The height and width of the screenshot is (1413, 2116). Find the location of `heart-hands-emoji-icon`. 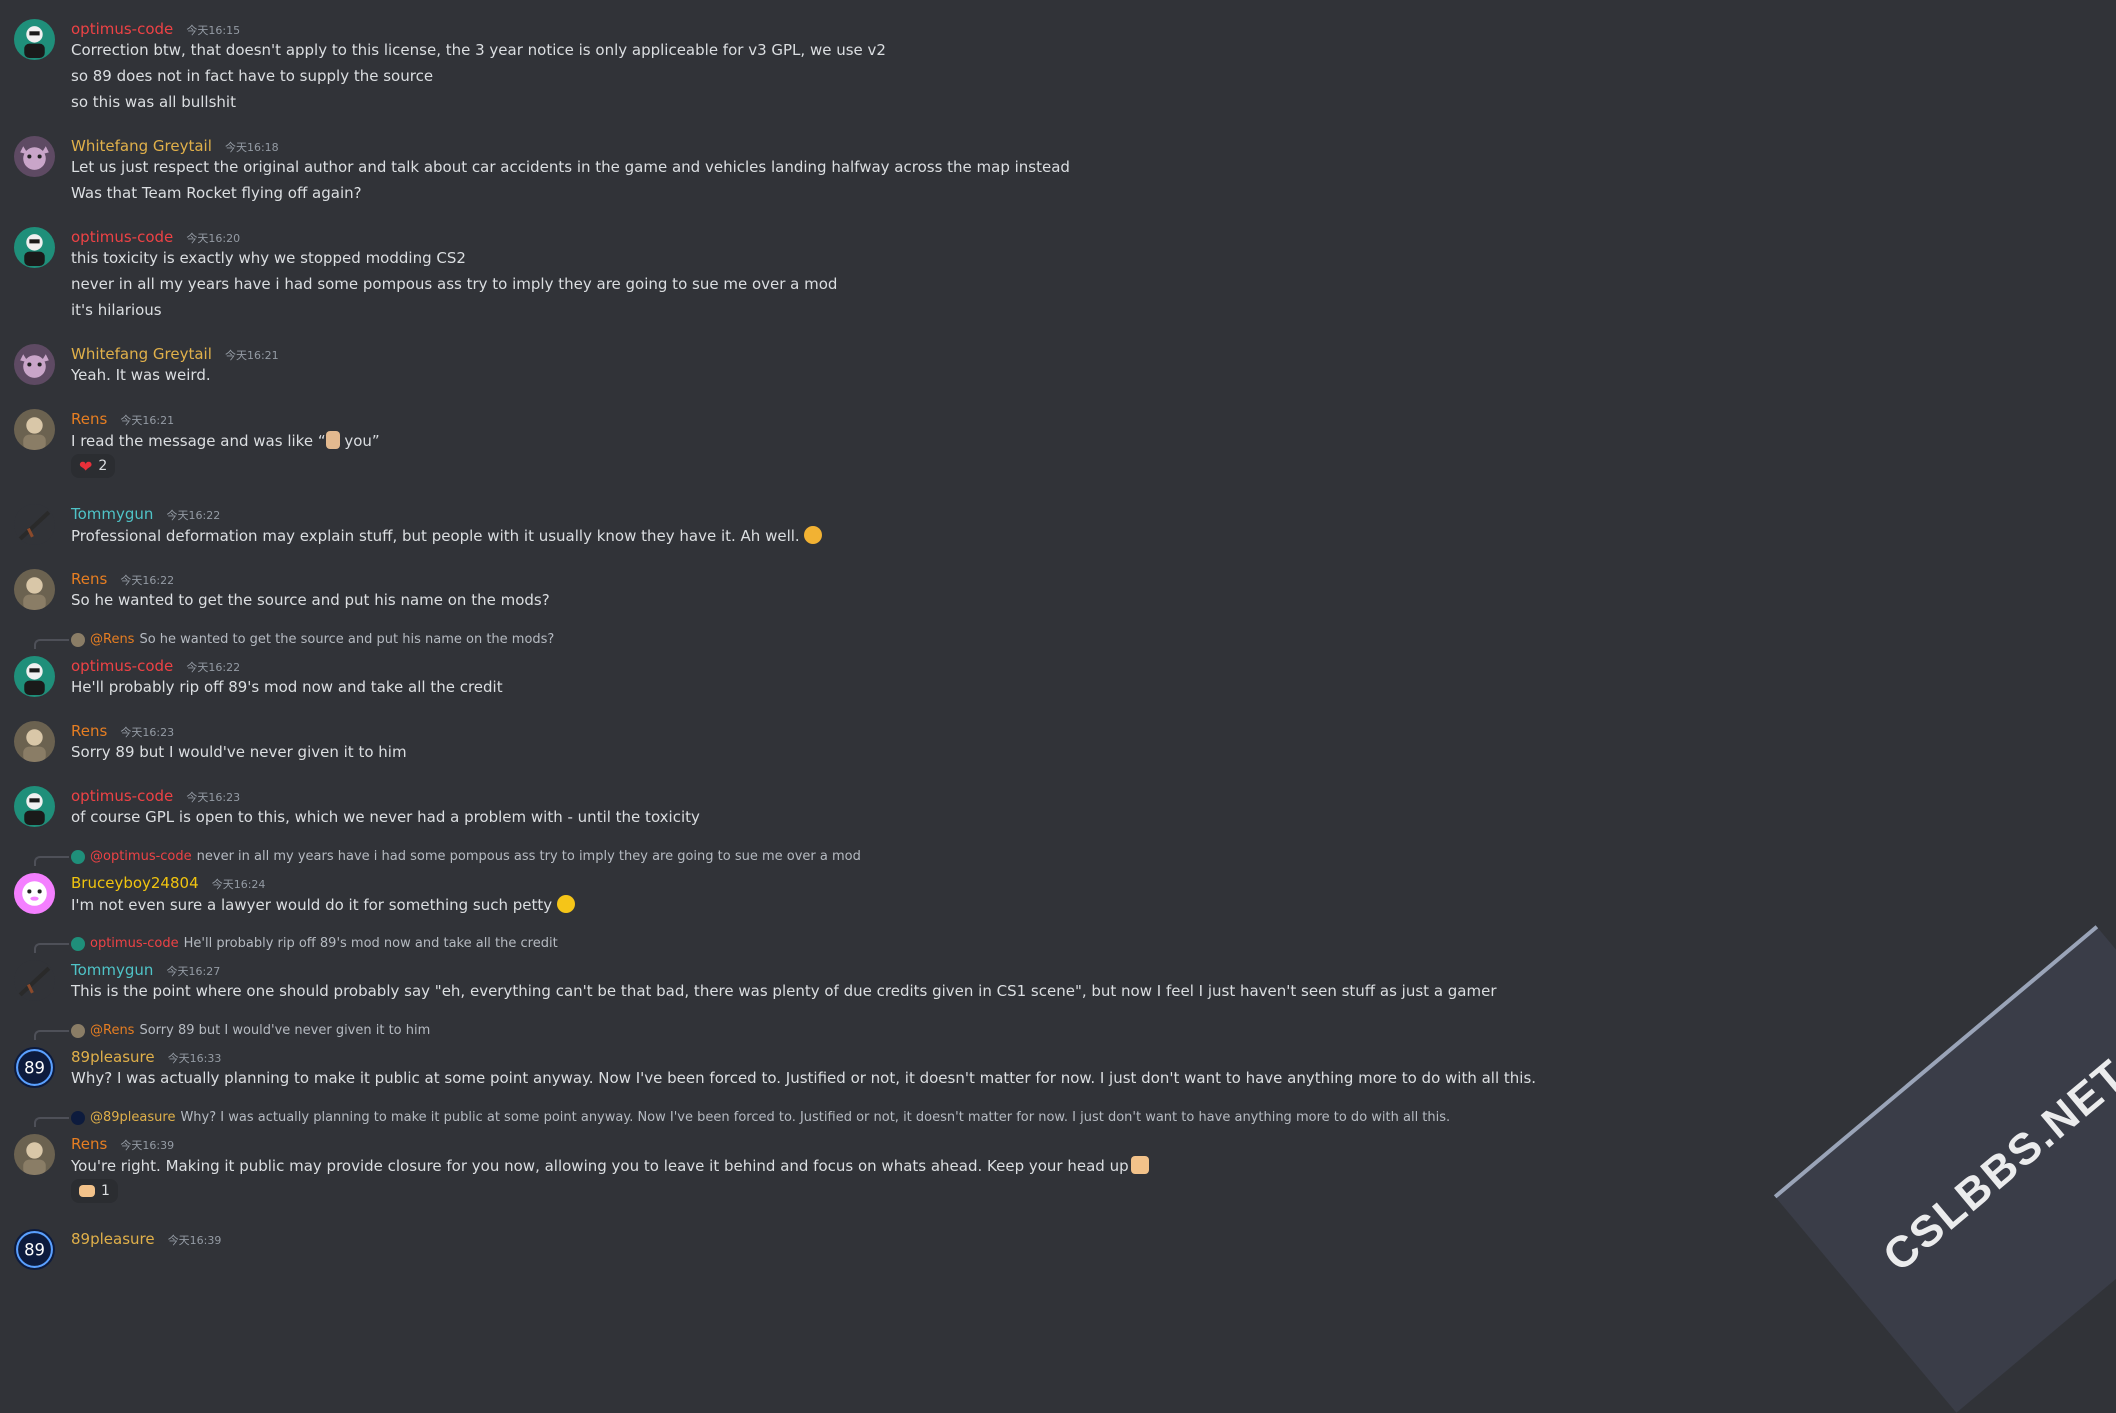

heart-hands-emoji-icon is located at coordinates (1139, 1165).